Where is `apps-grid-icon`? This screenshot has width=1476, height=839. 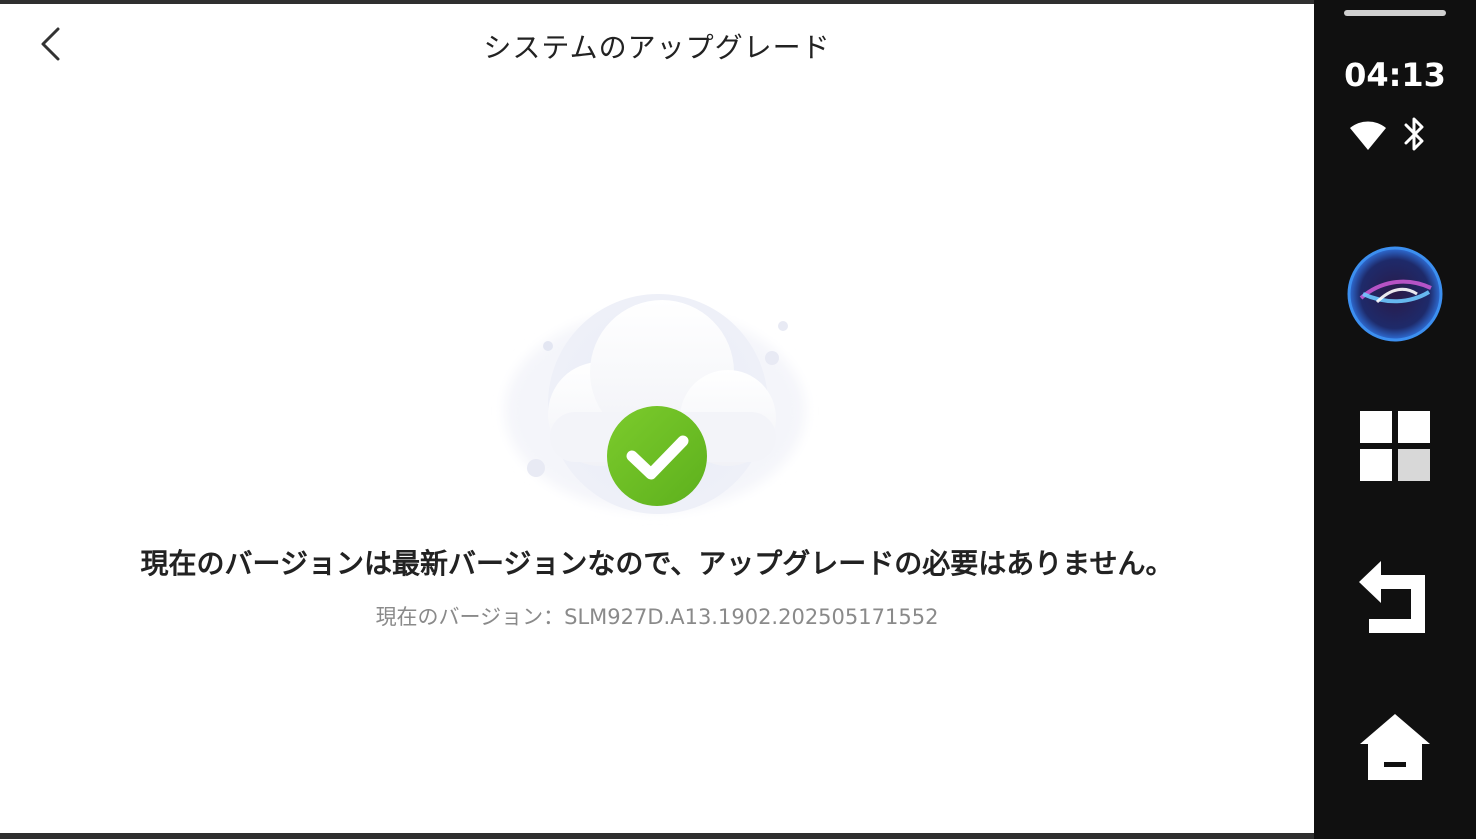
apps-grid-icon is located at coordinates (1395, 446).